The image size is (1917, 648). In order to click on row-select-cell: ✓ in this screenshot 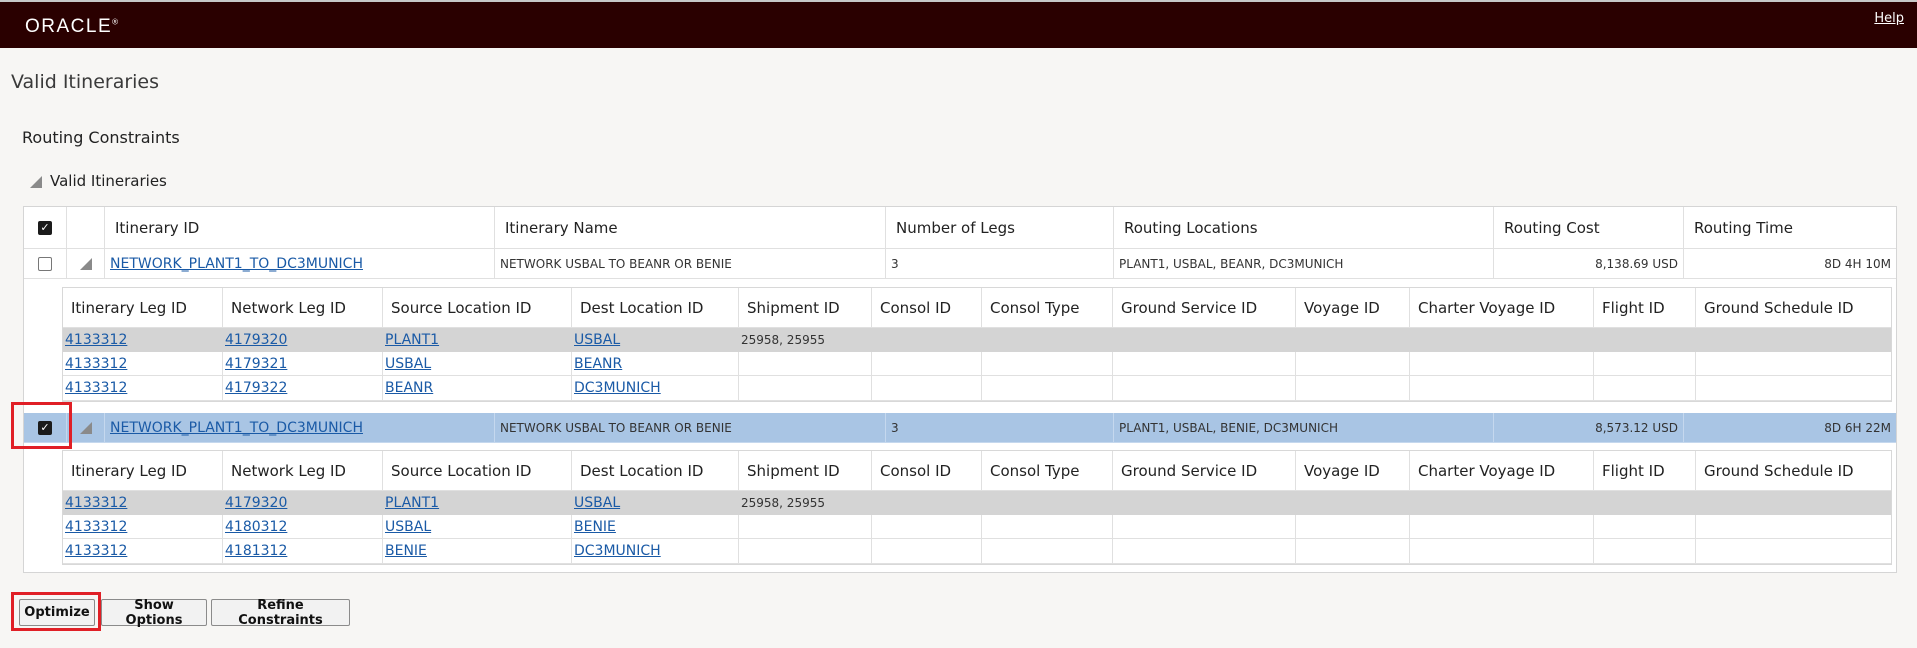, I will do `click(45, 428)`.